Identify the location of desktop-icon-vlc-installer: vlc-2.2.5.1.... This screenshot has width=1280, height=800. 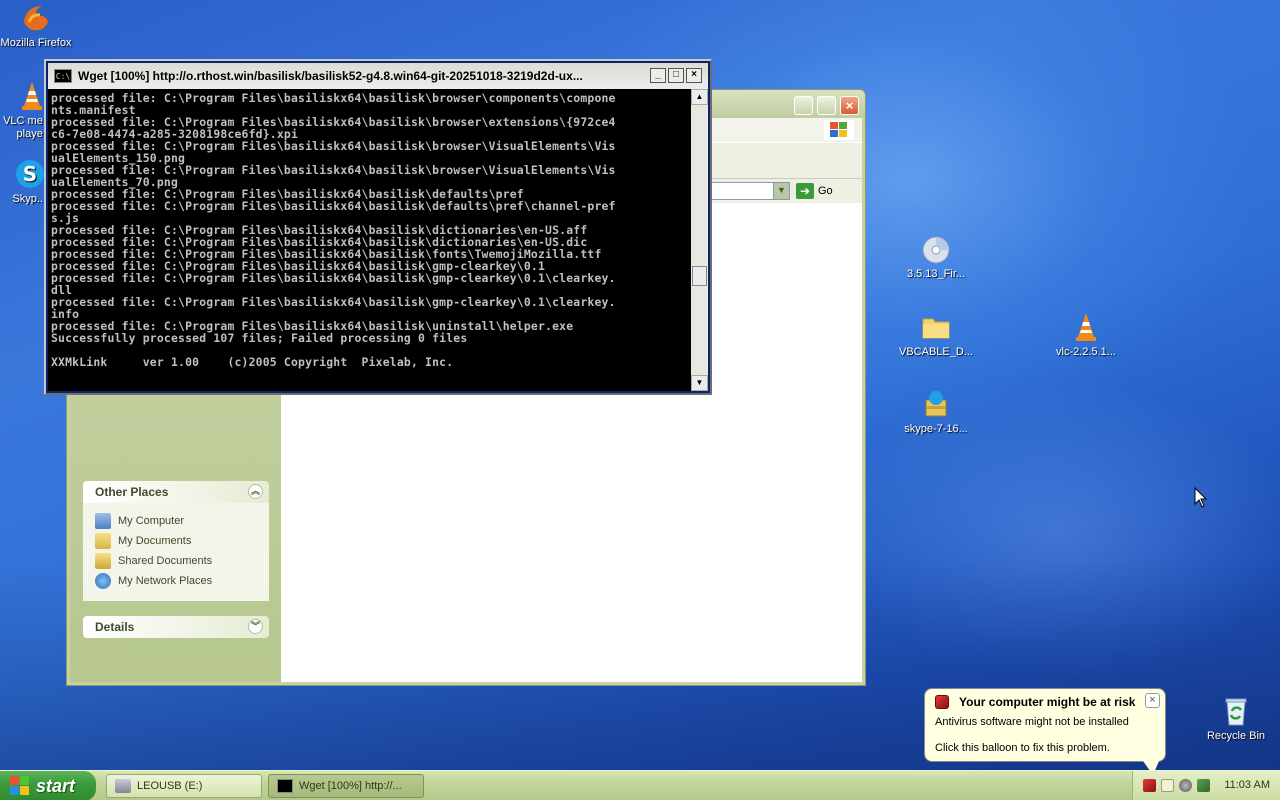
(1086, 334).